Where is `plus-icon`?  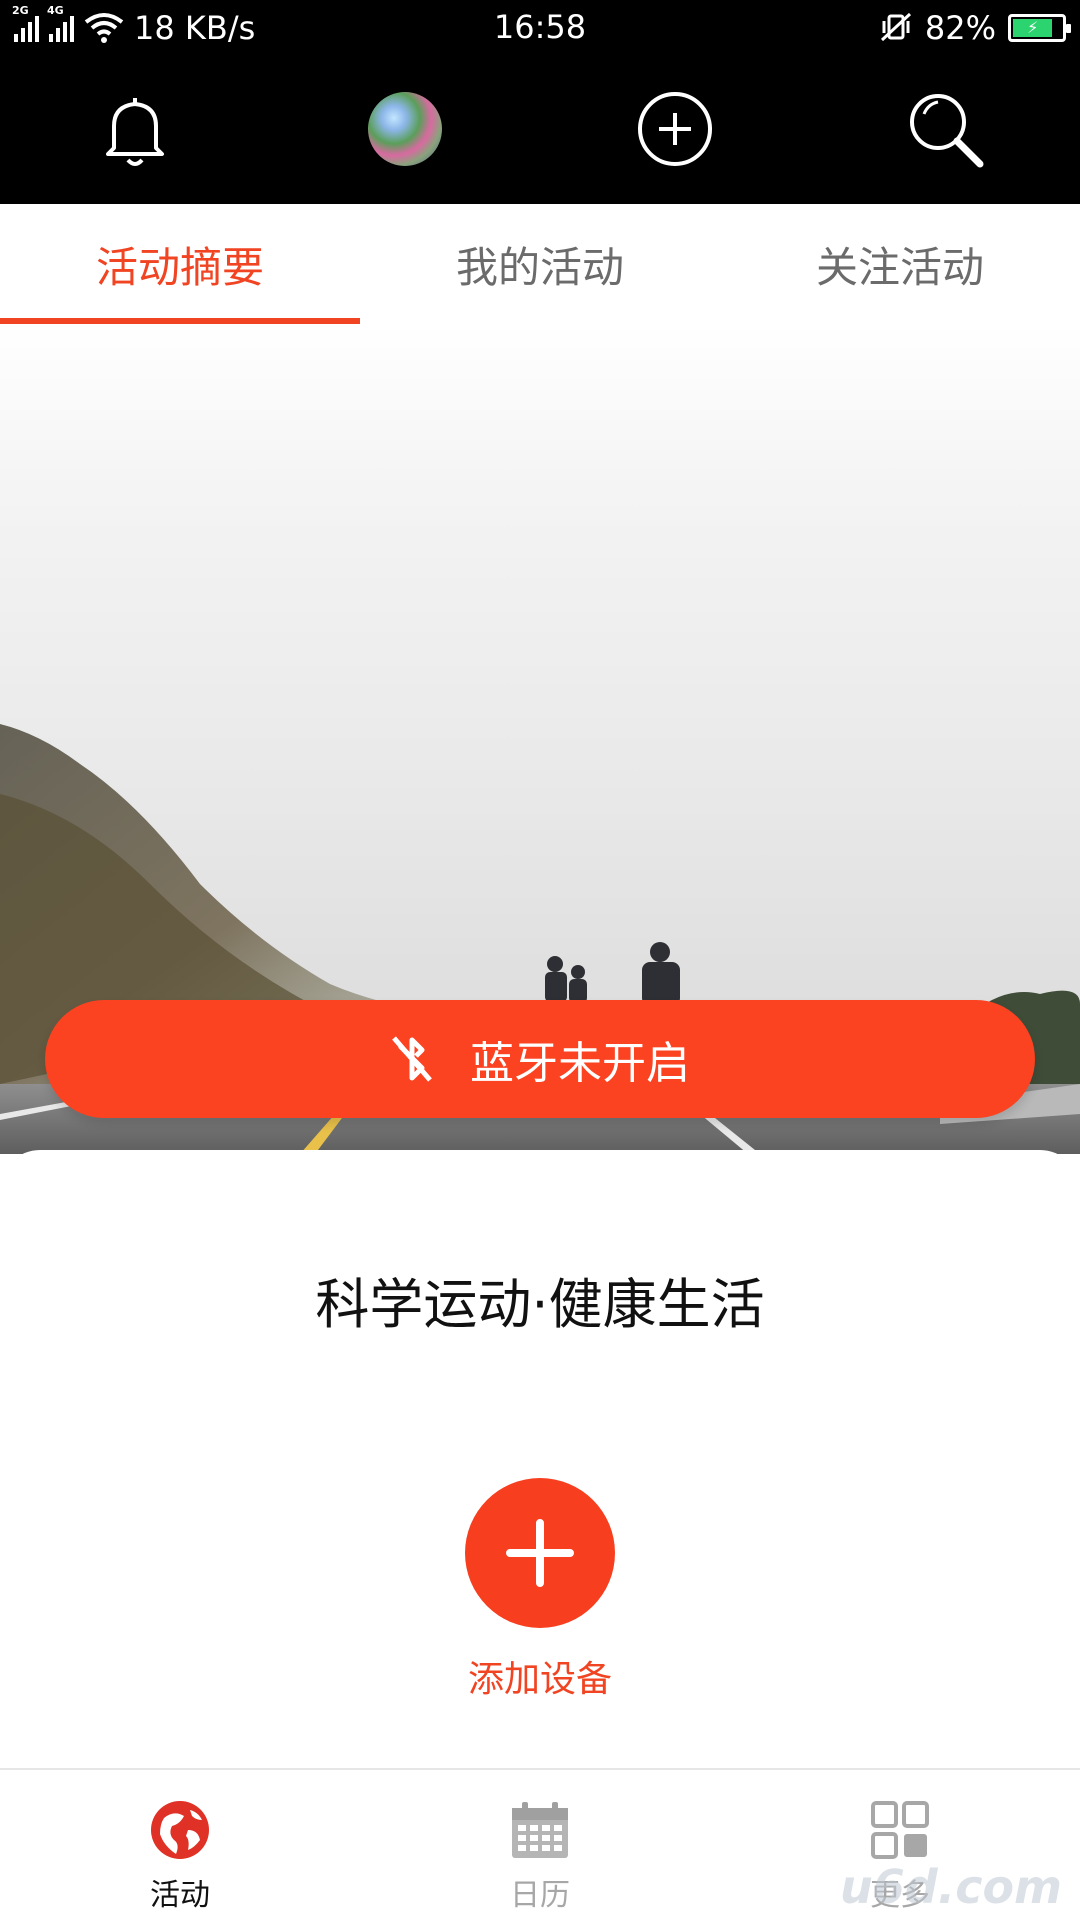
plus-icon is located at coordinates (540, 1553).